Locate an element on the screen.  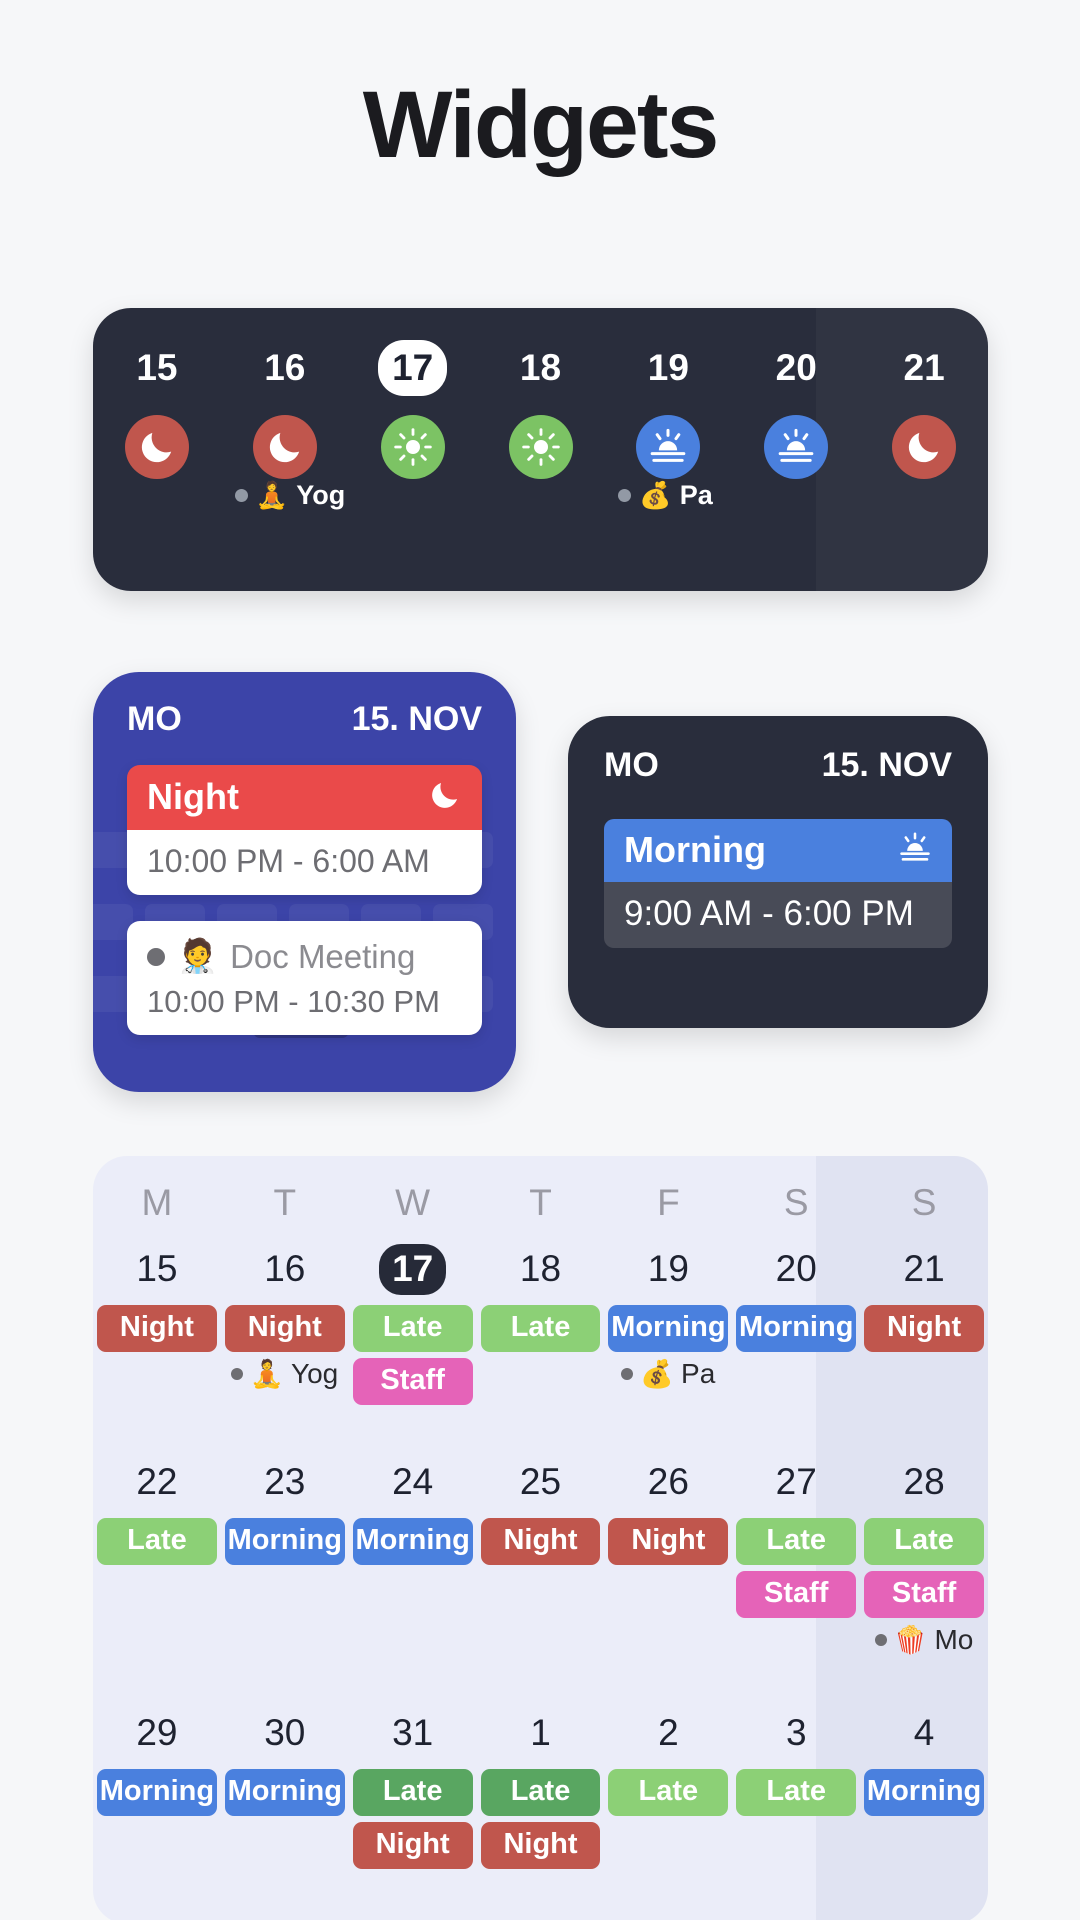
month-day-number: 30 is located at coordinates (285, 1732).